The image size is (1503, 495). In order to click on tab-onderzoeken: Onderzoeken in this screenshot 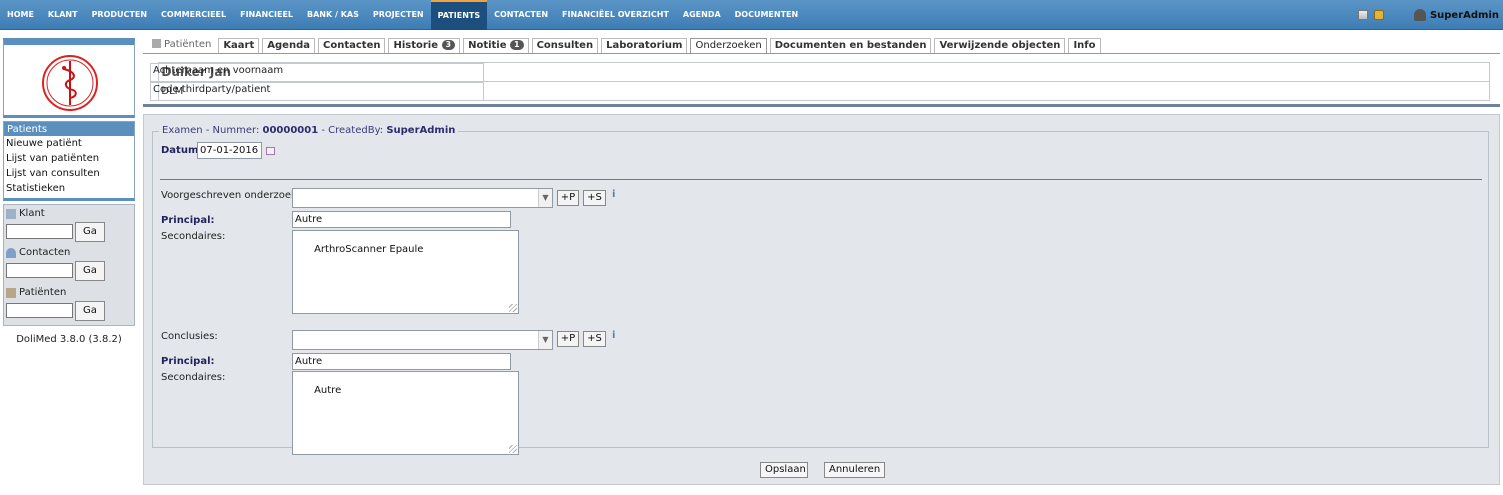, I will do `click(728, 45)`.